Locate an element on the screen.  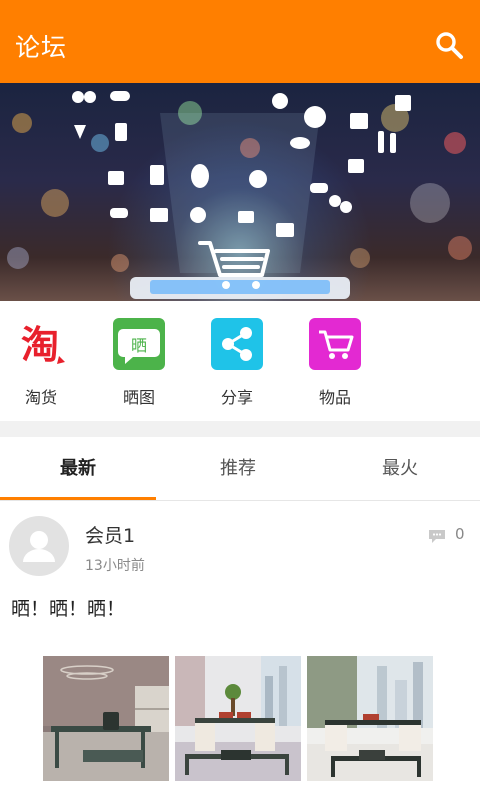
avatar is located at coordinates (39, 546).